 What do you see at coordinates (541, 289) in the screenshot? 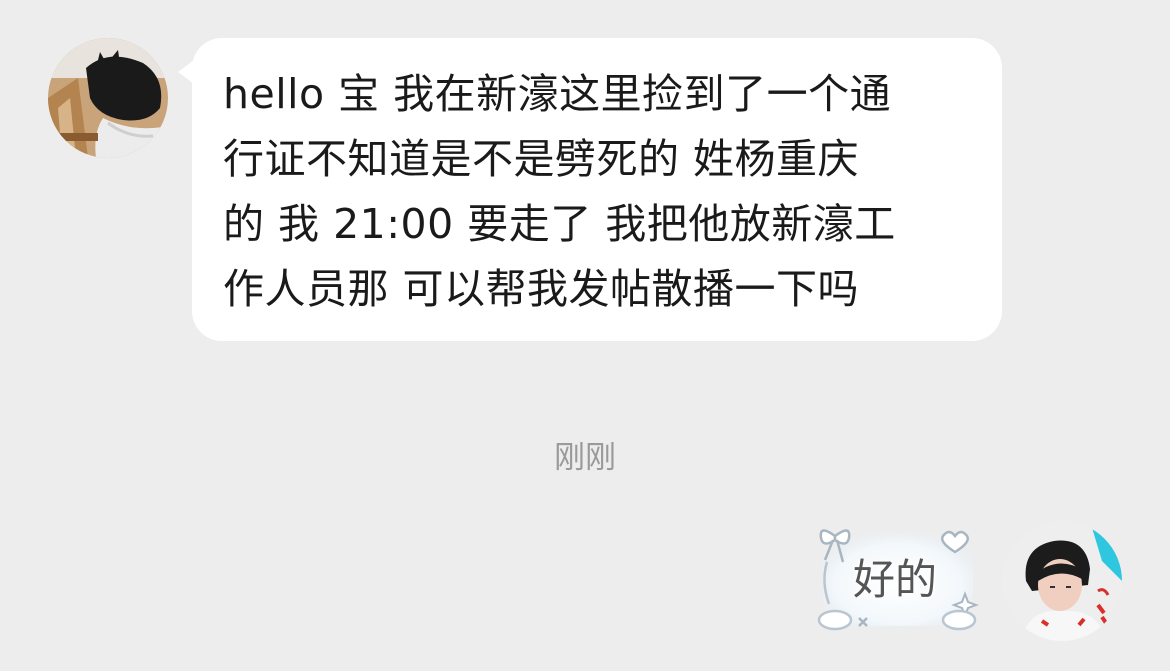
I see `message-line: 作人员那 可以帮我发帖散播一下吗` at bounding box center [541, 289].